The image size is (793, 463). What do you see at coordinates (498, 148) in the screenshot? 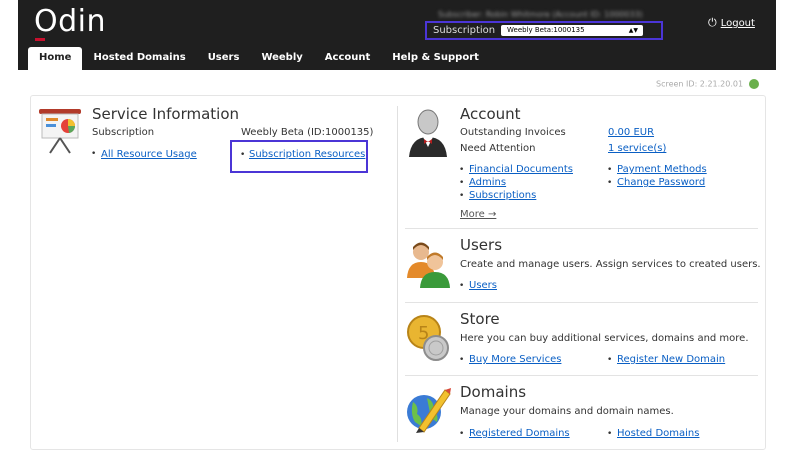
I see `need-attention-label: Need Attention` at bounding box center [498, 148].